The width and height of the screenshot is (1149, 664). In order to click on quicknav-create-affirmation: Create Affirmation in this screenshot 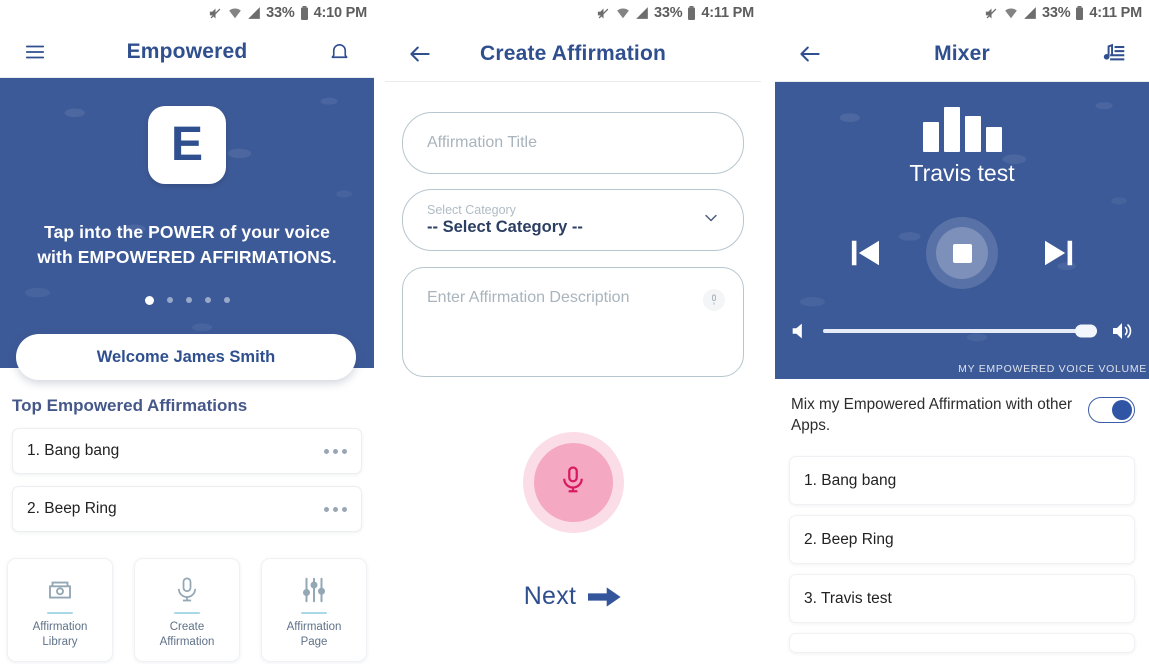, I will do `click(187, 610)`.